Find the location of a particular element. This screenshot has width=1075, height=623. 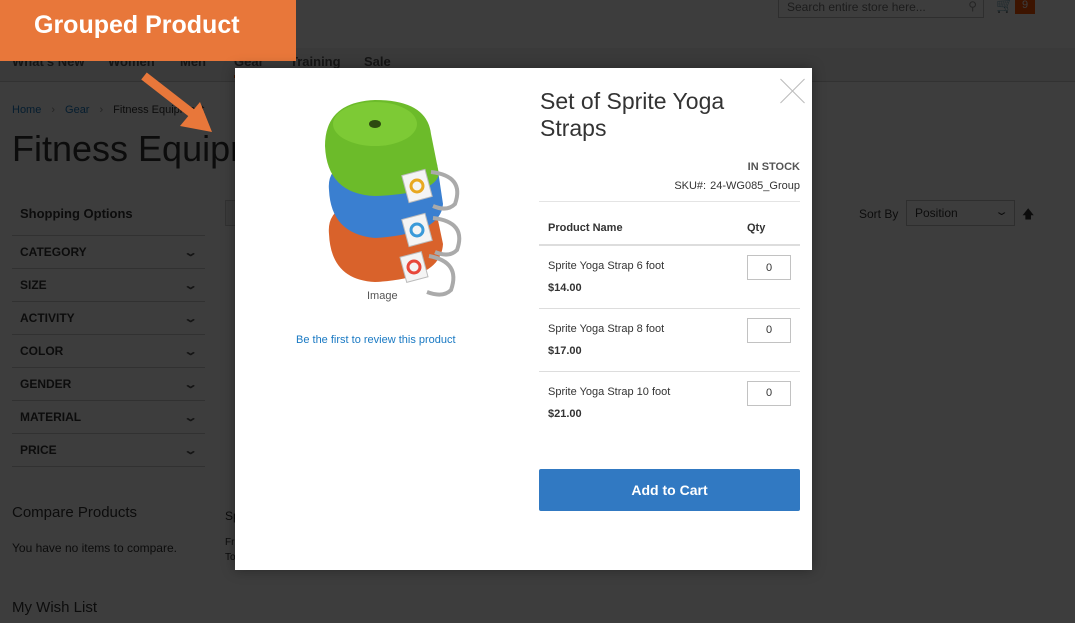

sku: SKU#: 24-WG085_Group is located at coordinates (737, 186).